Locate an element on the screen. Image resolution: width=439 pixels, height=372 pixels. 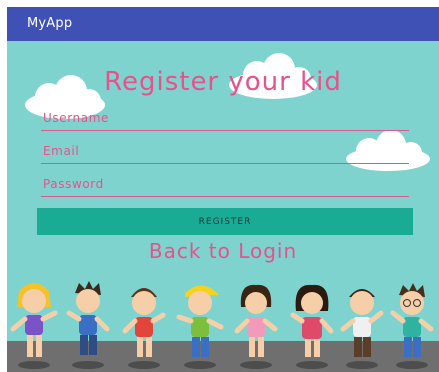
password-input is located at coordinates (227, 184).